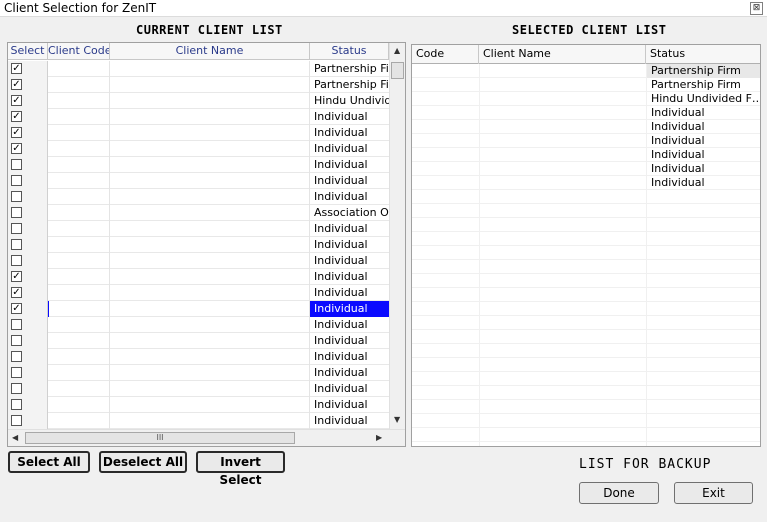  I want to click on column-header-status: Status, so click(349, 51).